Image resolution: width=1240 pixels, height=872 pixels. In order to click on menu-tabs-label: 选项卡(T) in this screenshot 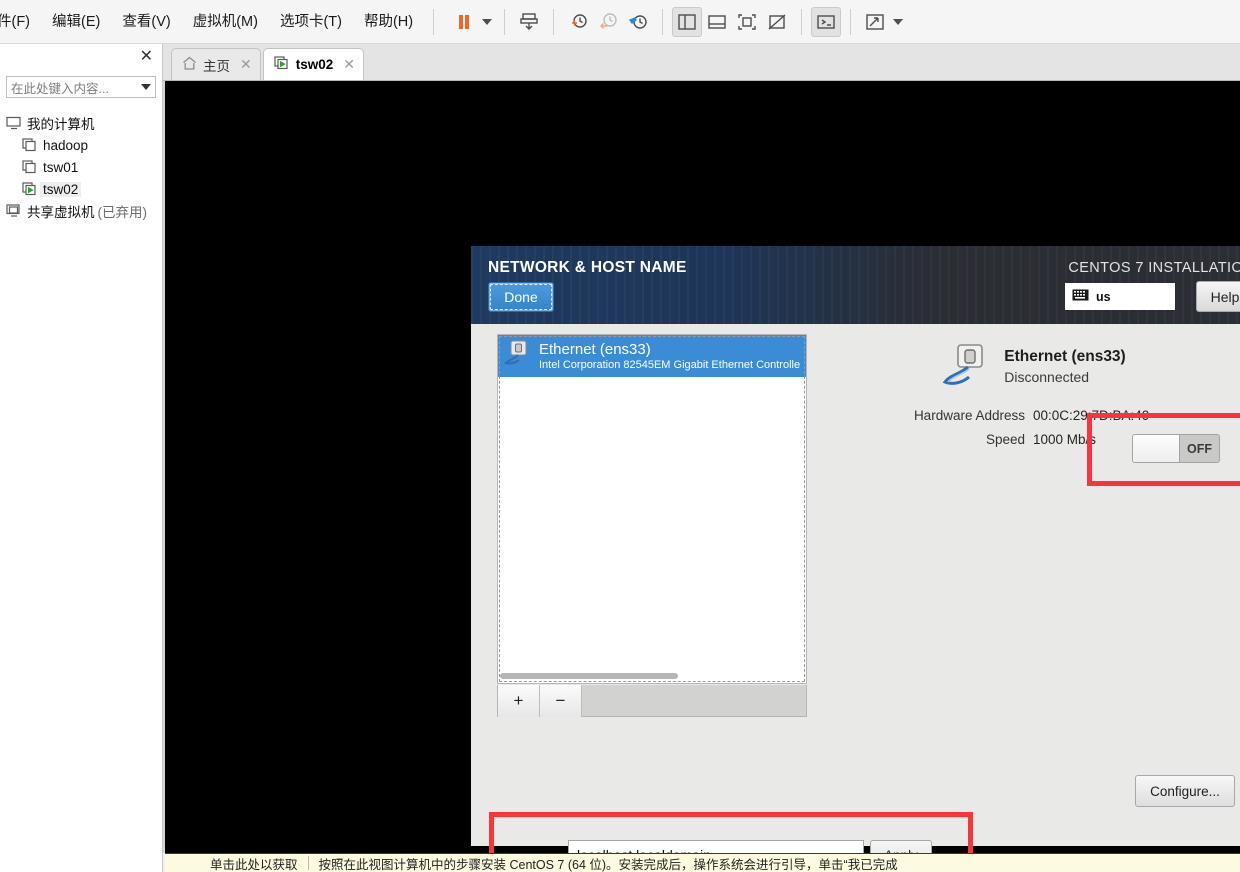, I will do `click(310, 21)`.